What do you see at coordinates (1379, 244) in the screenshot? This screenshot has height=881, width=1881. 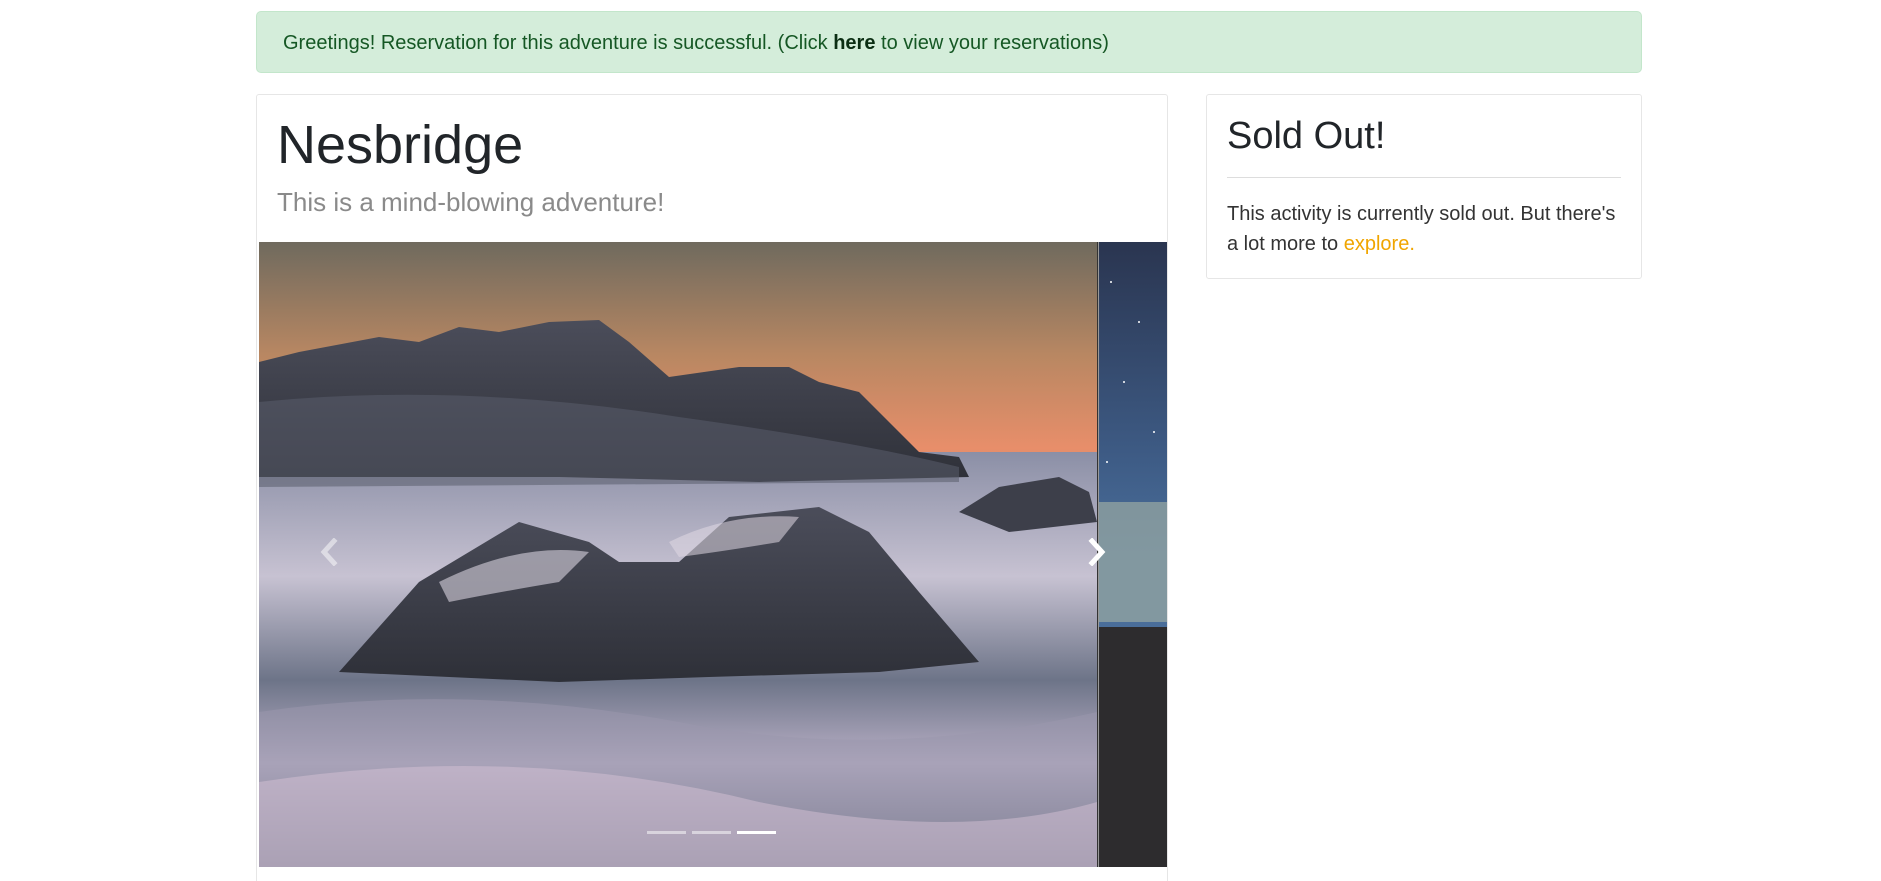 I see `explore-link: explore.` at bounding box center [1379, 244].